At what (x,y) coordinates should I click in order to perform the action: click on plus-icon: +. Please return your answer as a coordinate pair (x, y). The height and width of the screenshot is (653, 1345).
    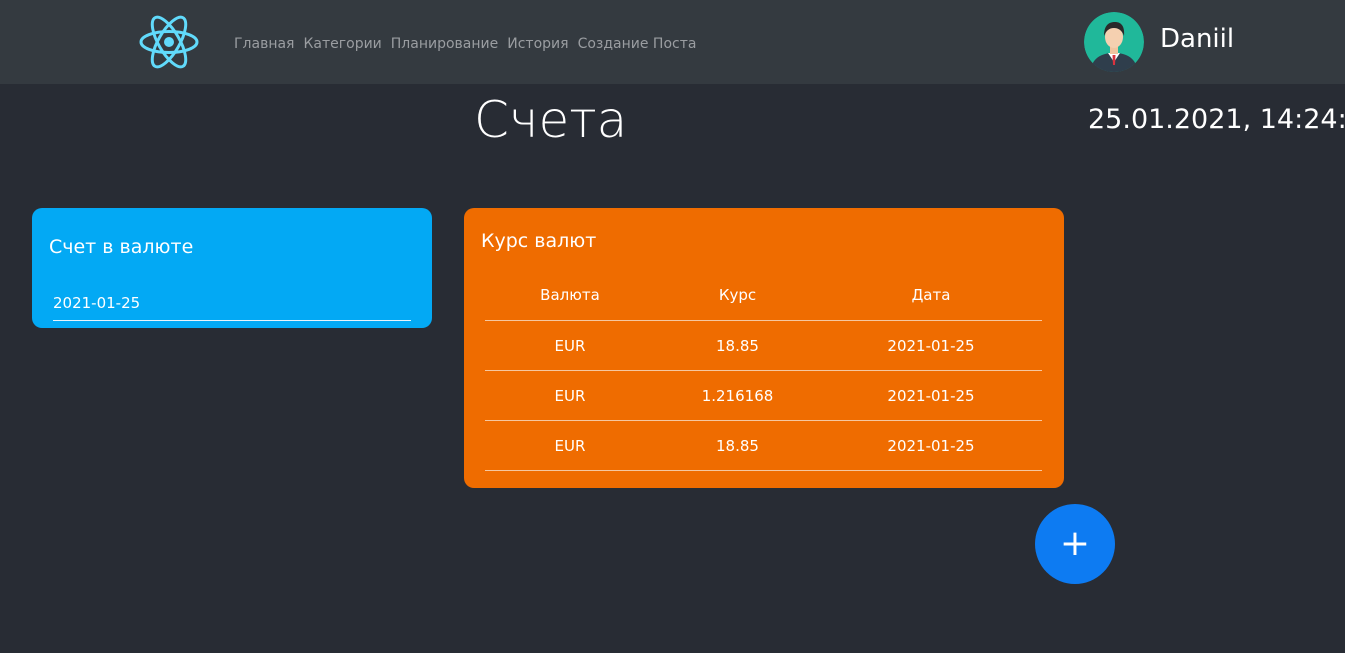
    Looking at the image, I should click on (1075, 543).